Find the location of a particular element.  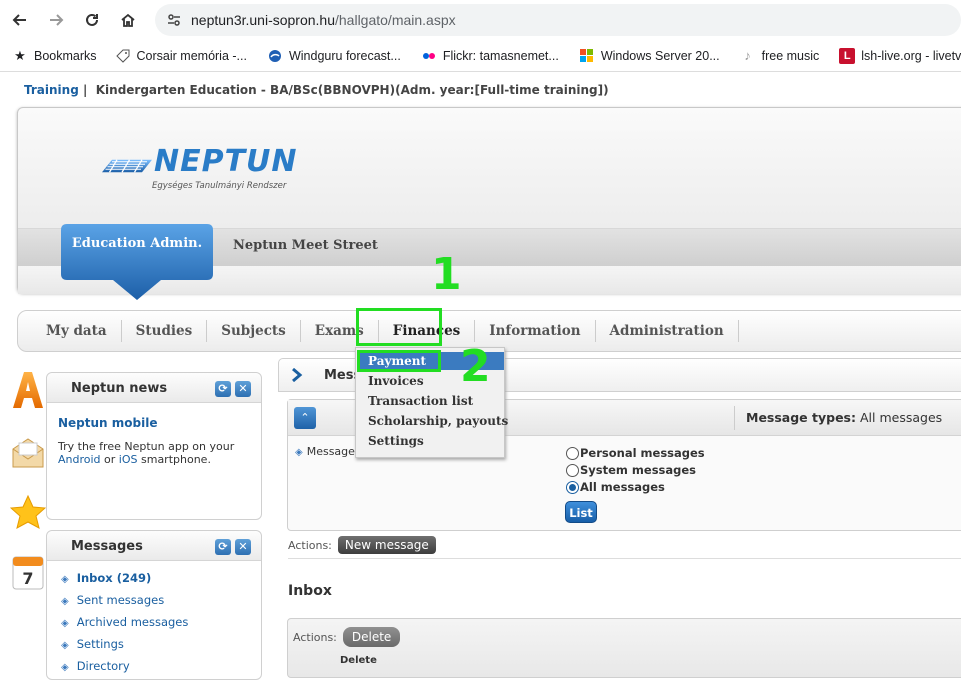

music-icon: ♪ is located at coordinates (747, 55).